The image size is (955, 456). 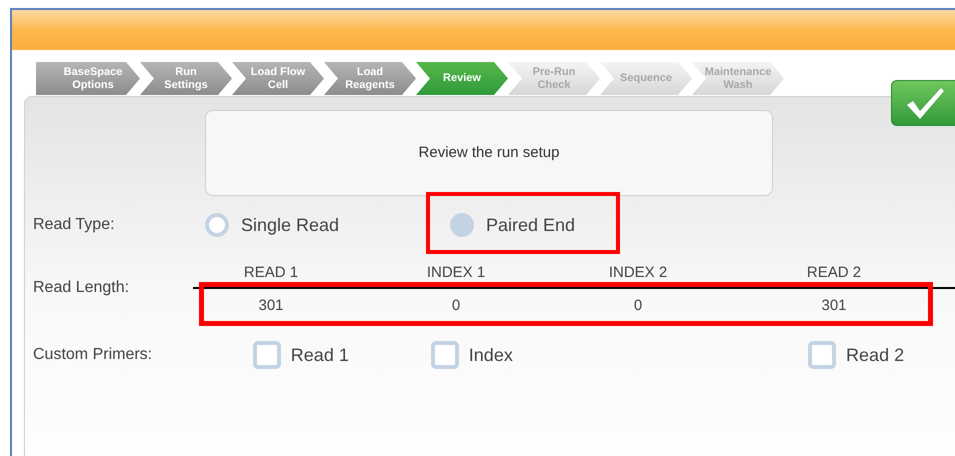 What do you see at coordinates (278, 78) in the screenshot?
I see `step-tab: Load Flow Cell` at bounding box center [278, 78].